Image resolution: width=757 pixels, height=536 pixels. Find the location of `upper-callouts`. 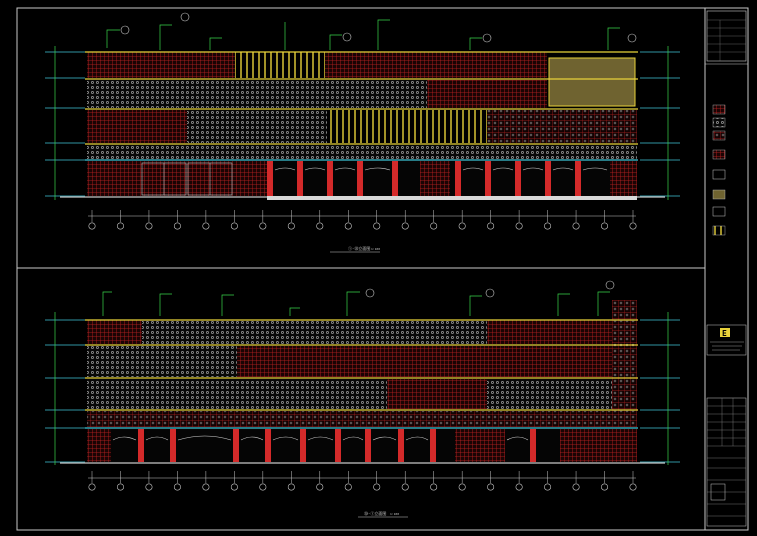

upper-callouts is located at coordinates (363, 34).